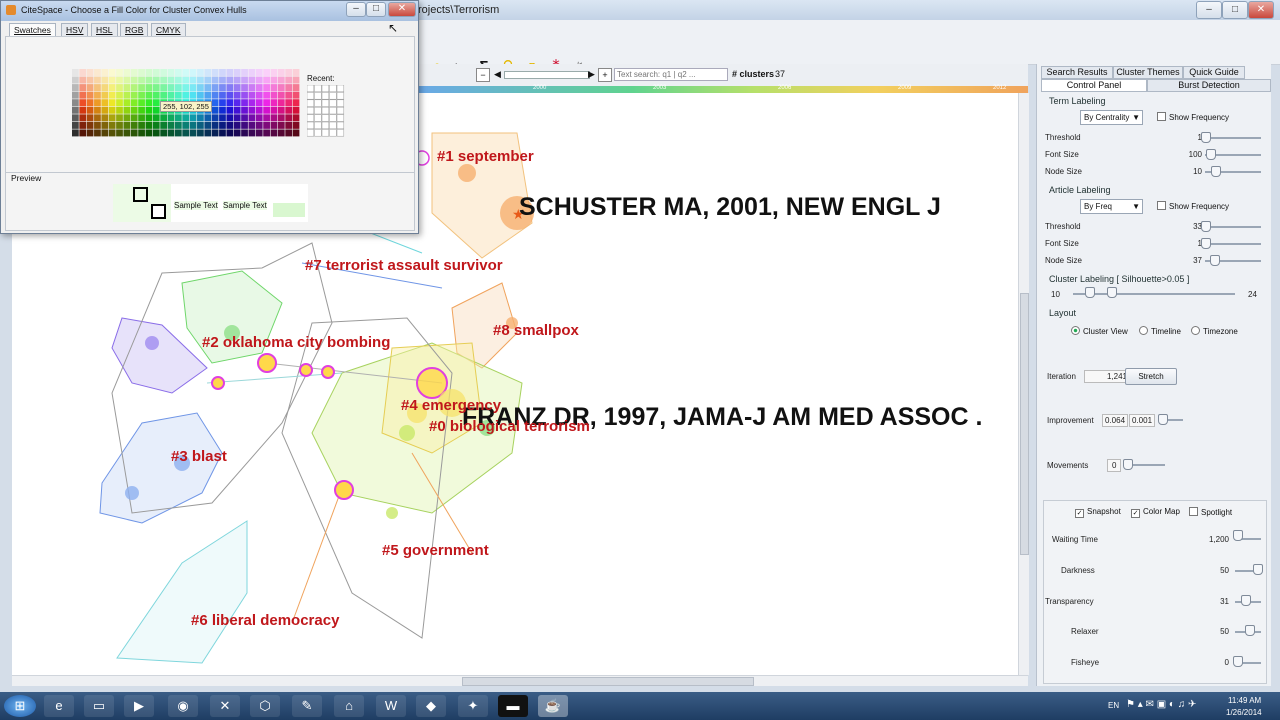 This screenshot has width=1280, height=720. I want to click on zoom-in-icon: +, so click(605, 75).